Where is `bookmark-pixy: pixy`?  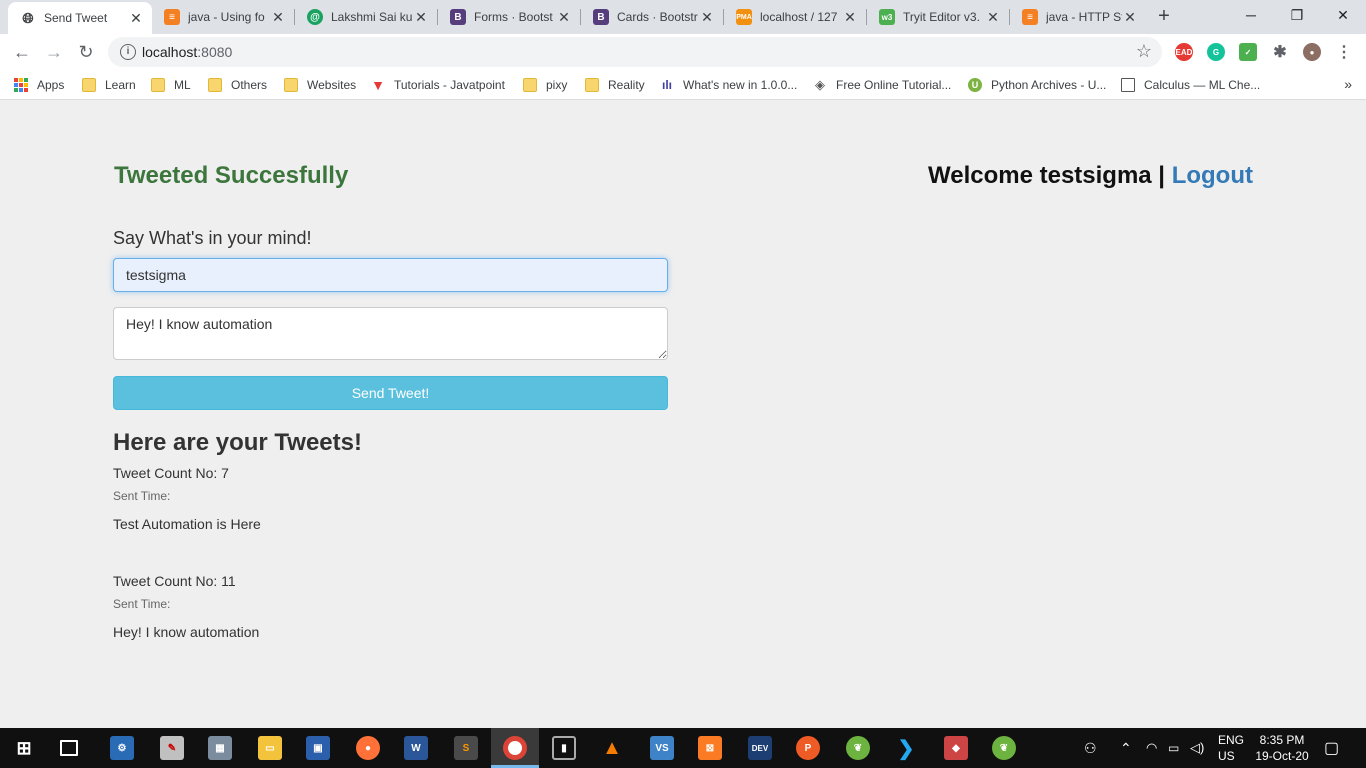 bookmark-pixy: pixy is located at coordinates (545, 85).